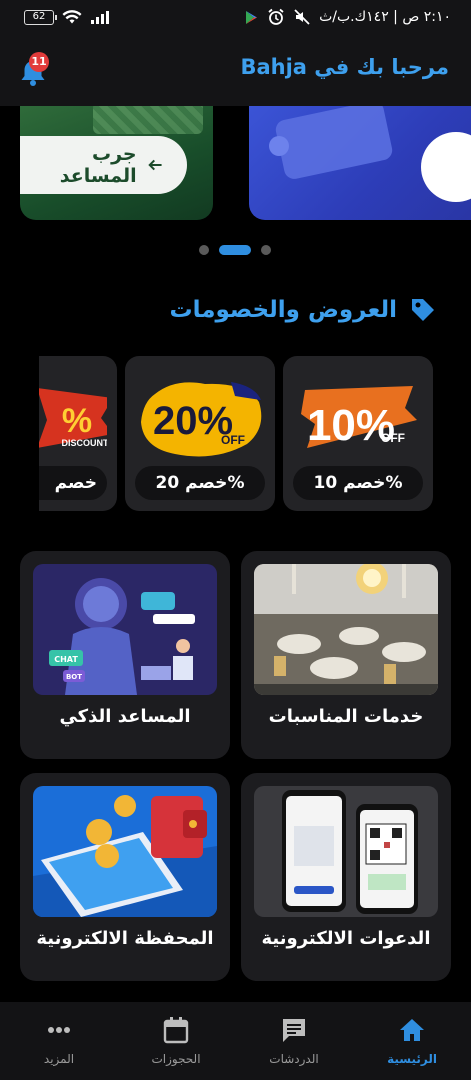  What do you see at coordinates (154, 165) in the screenshot?
I see `arrow-left-icon` at bounding box center [154, 165].